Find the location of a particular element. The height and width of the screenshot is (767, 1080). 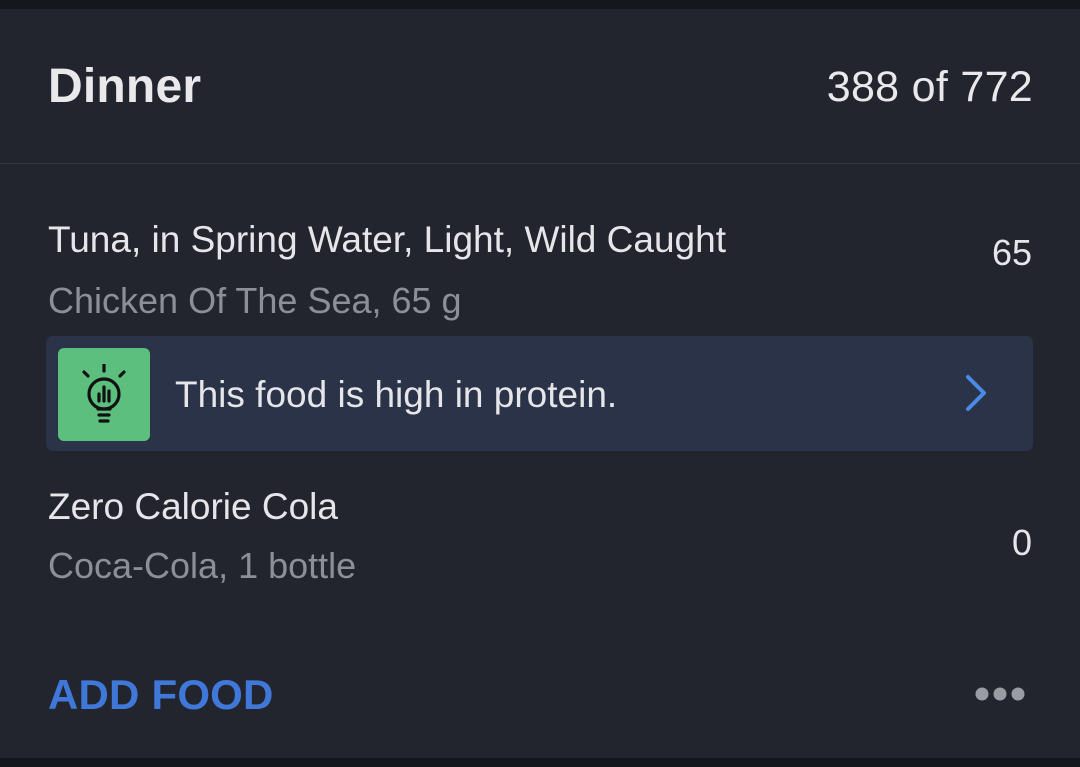

food-detail: Chicken Of The Sea, 65 g is located at coordinates (255, 300).